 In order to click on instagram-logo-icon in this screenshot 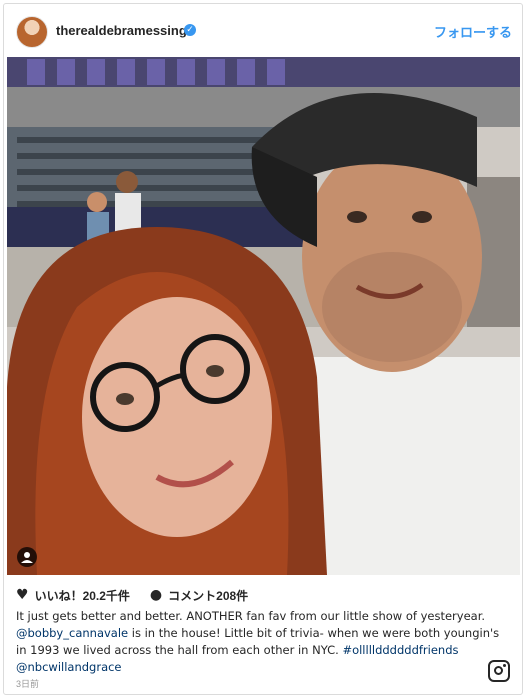, I will do `click(499, 671)`.